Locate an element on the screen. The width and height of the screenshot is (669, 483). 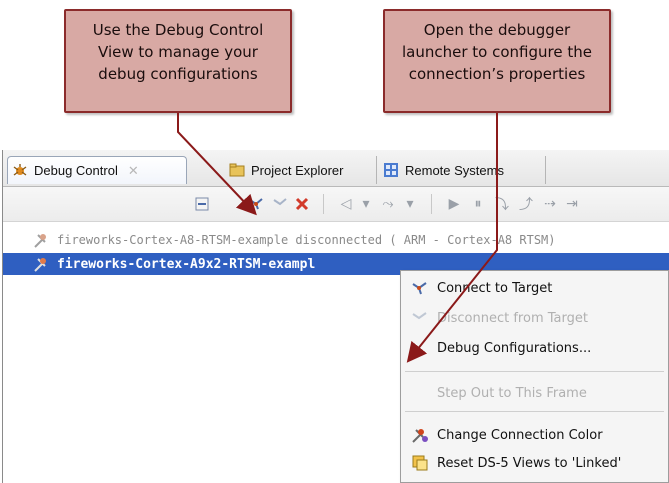
menu-item-label: Reset DS-5 Views to 'Linked' is located at coordinates (529, 463).